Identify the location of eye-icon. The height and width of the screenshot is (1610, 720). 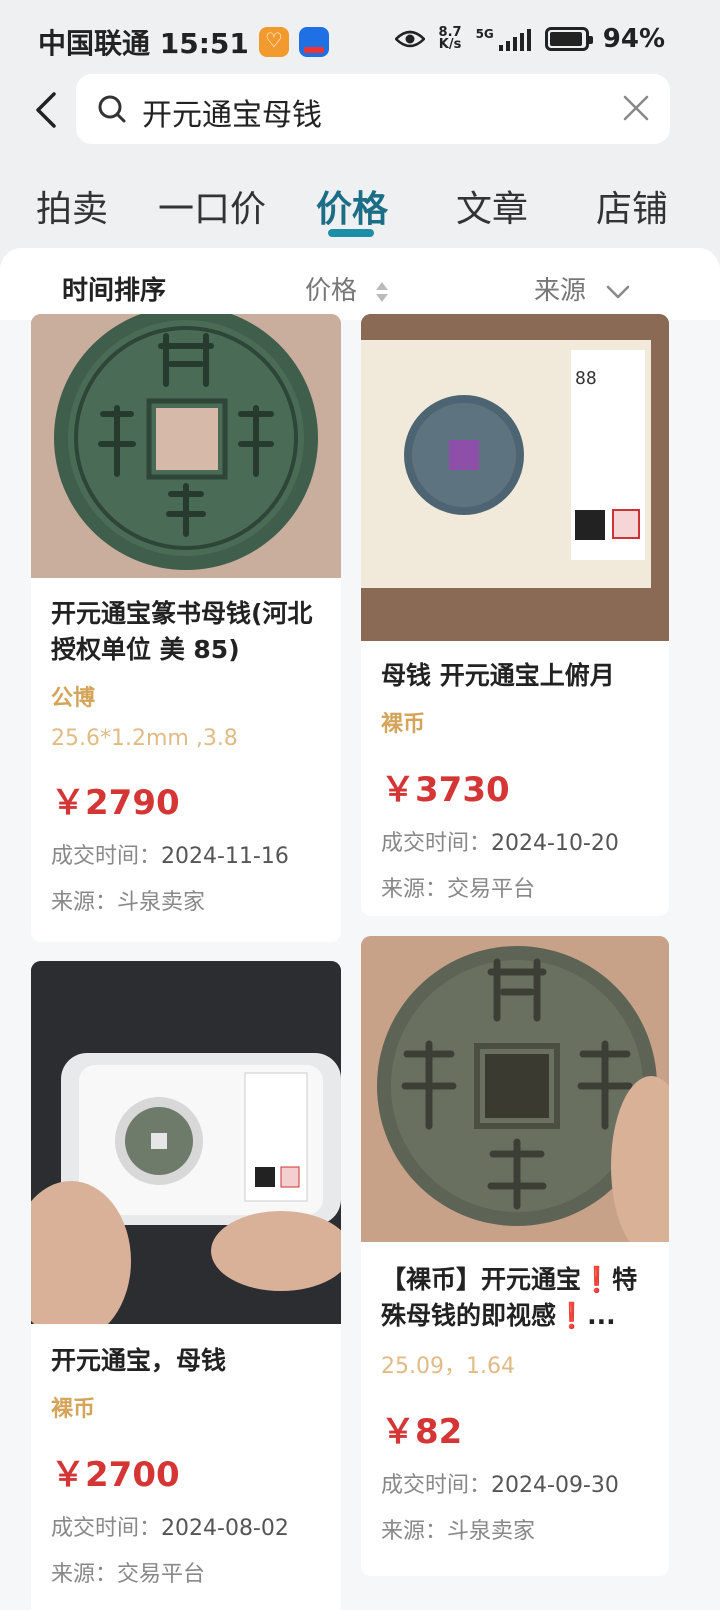
(409, 39).